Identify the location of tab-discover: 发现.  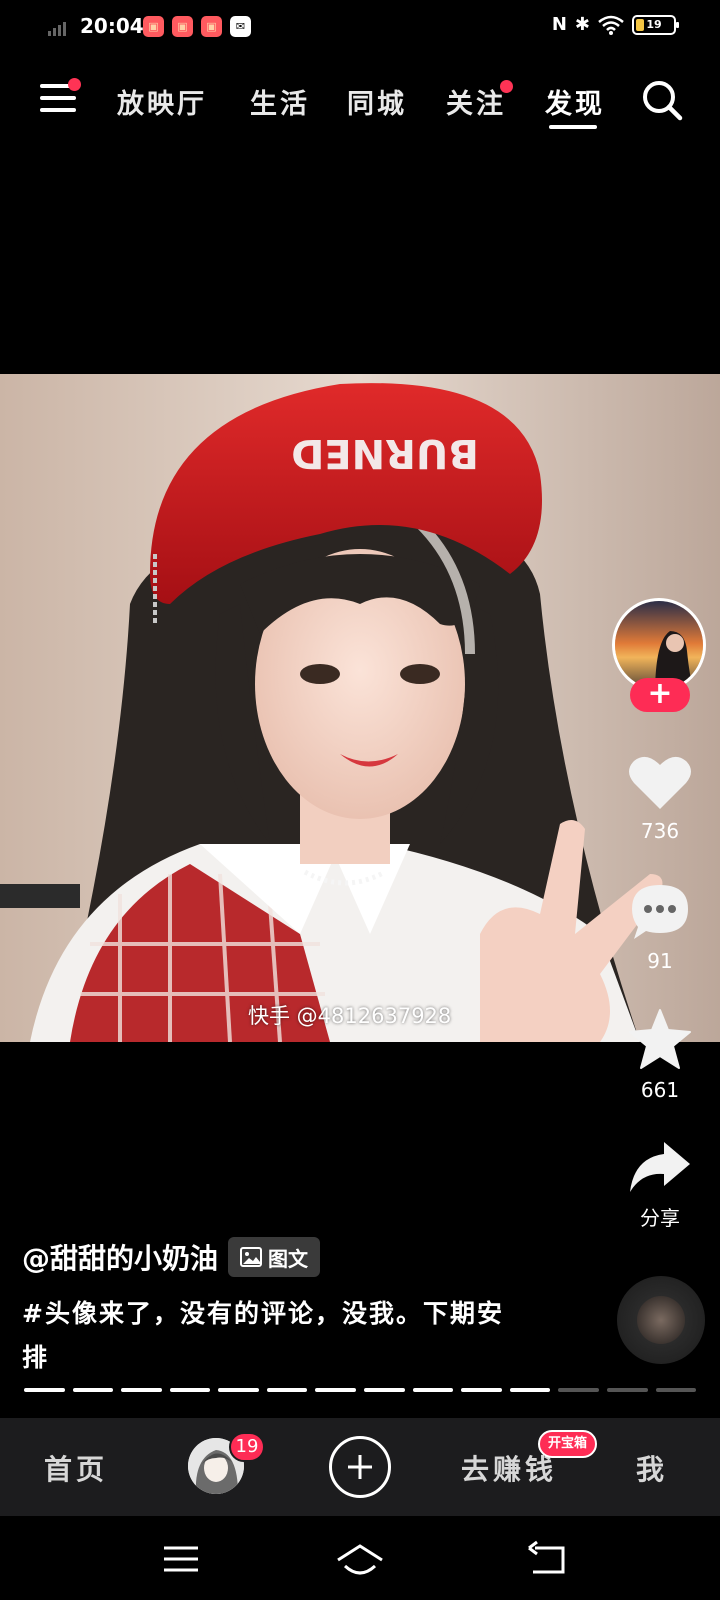
(575, 101).